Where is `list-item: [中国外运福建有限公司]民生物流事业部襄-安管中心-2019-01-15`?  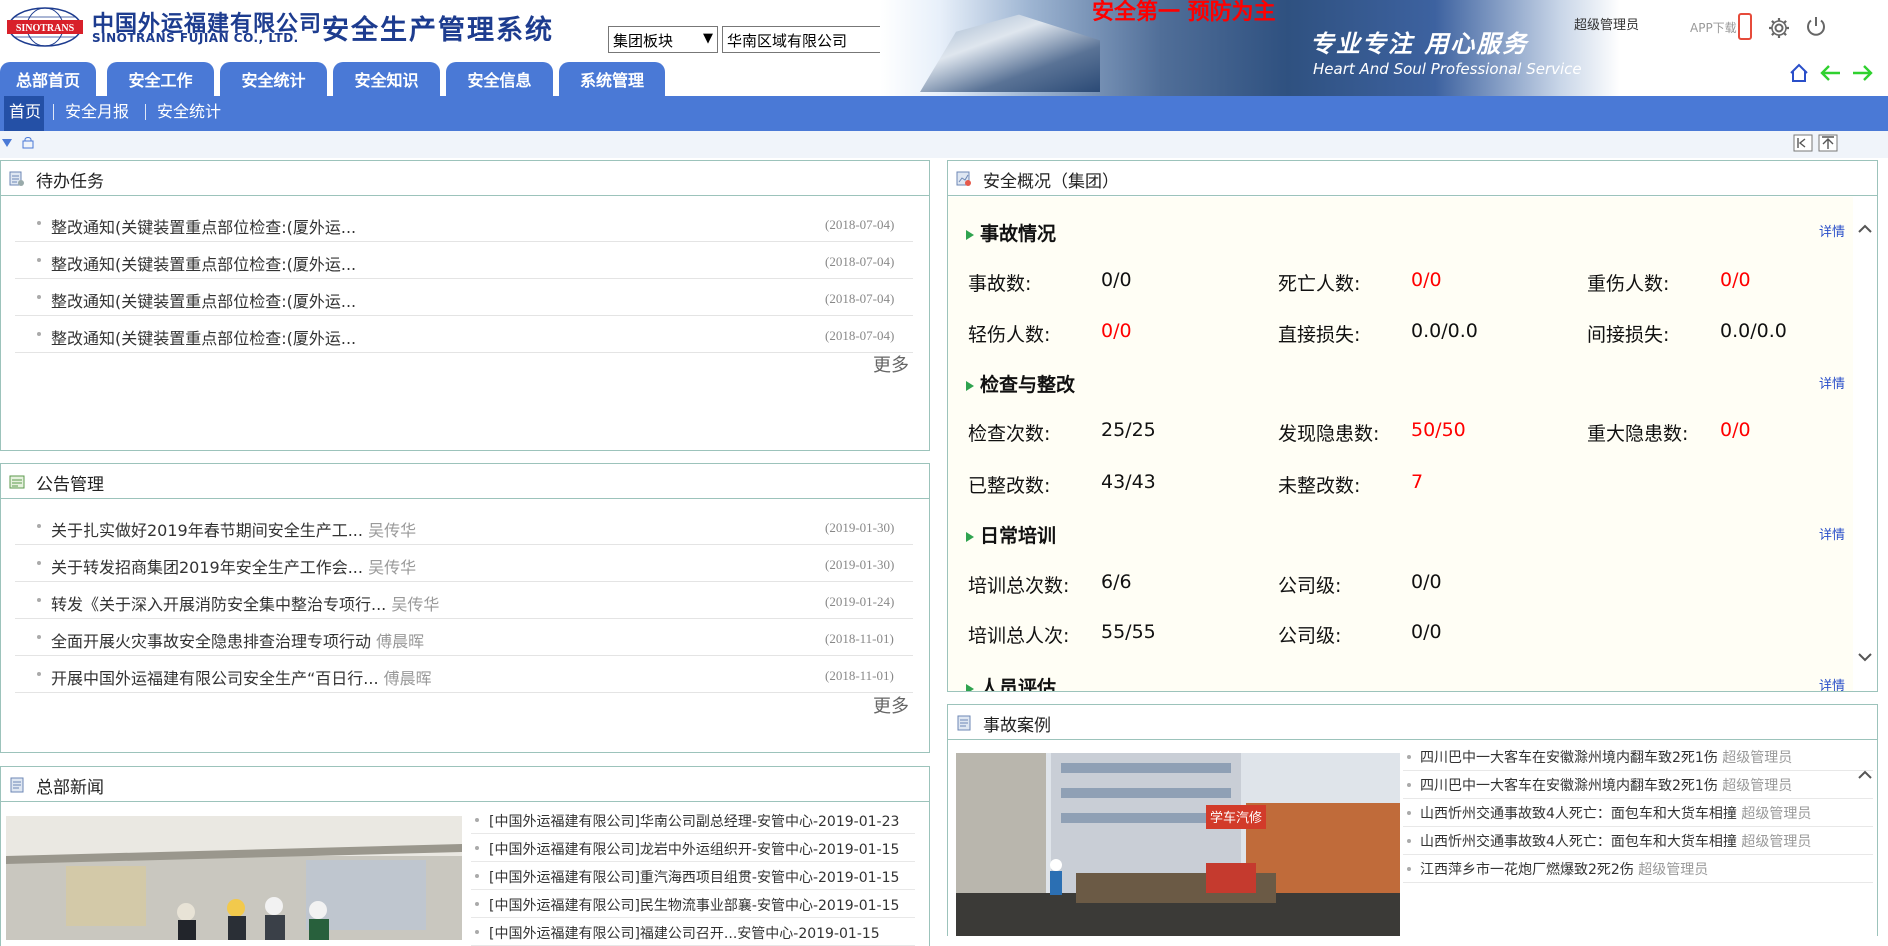
list-item: [中国外运福建有限公司]民生物流事业部襄-安管中心-2019-01-15 is located at coordinates (693, 904).